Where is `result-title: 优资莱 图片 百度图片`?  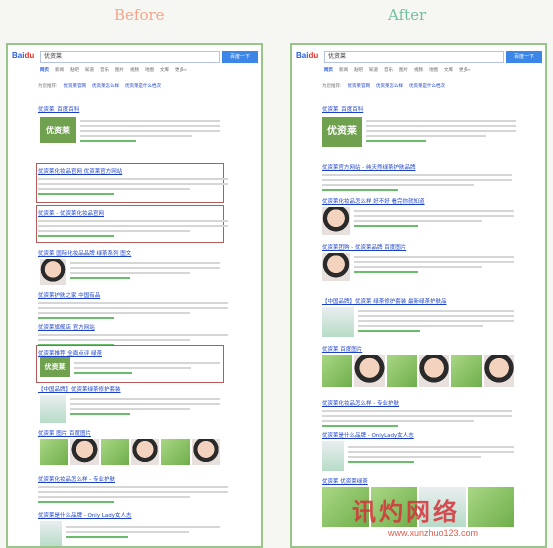
result-title: 优资莱 图片 百度图片 is located at coordinates (133, 433).